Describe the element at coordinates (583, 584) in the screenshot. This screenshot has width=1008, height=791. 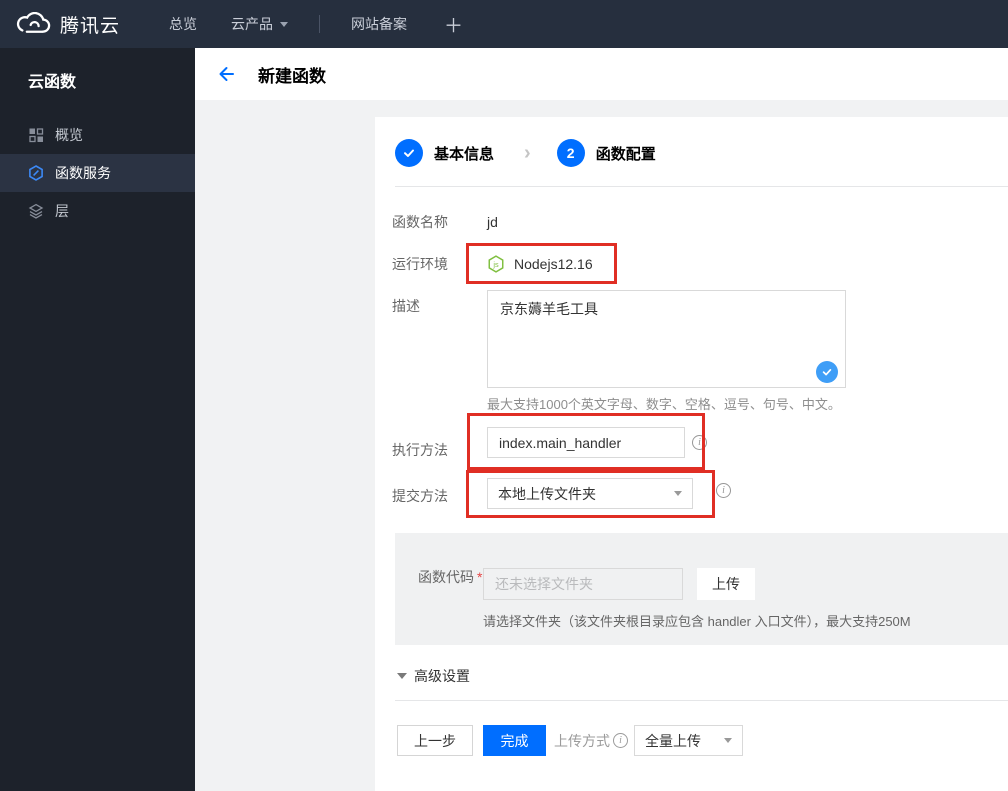
I see `folder-path-input` at that location.